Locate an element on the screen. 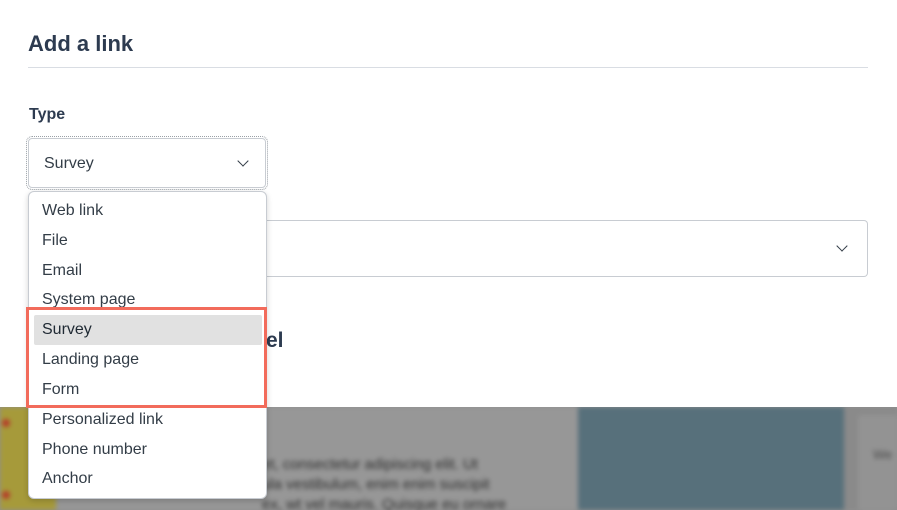  option-personalized-link: Personalized link is located at coordinates (148, 420).